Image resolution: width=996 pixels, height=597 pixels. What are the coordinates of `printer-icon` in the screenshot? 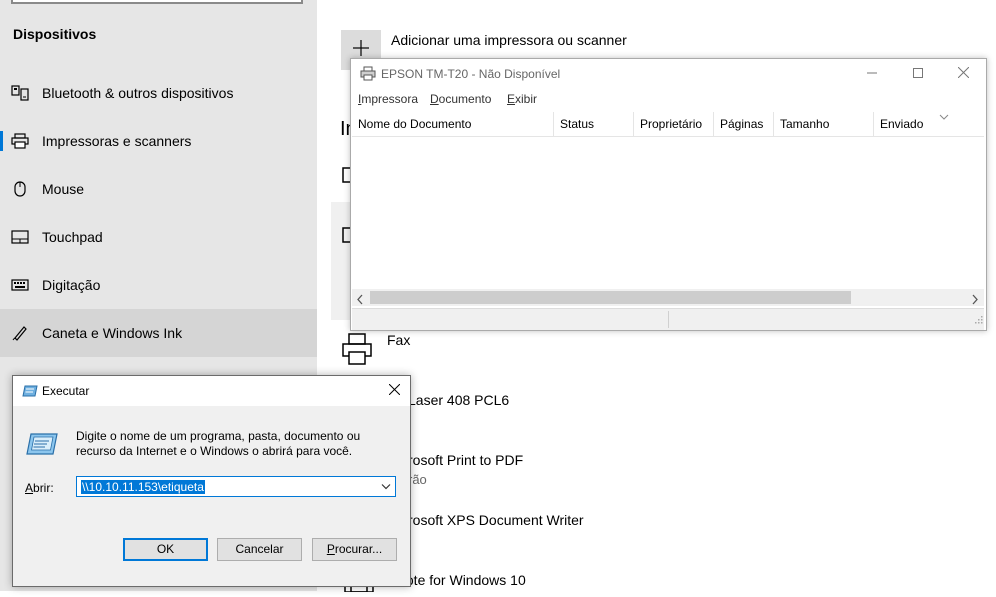 It's located at (21, 141).